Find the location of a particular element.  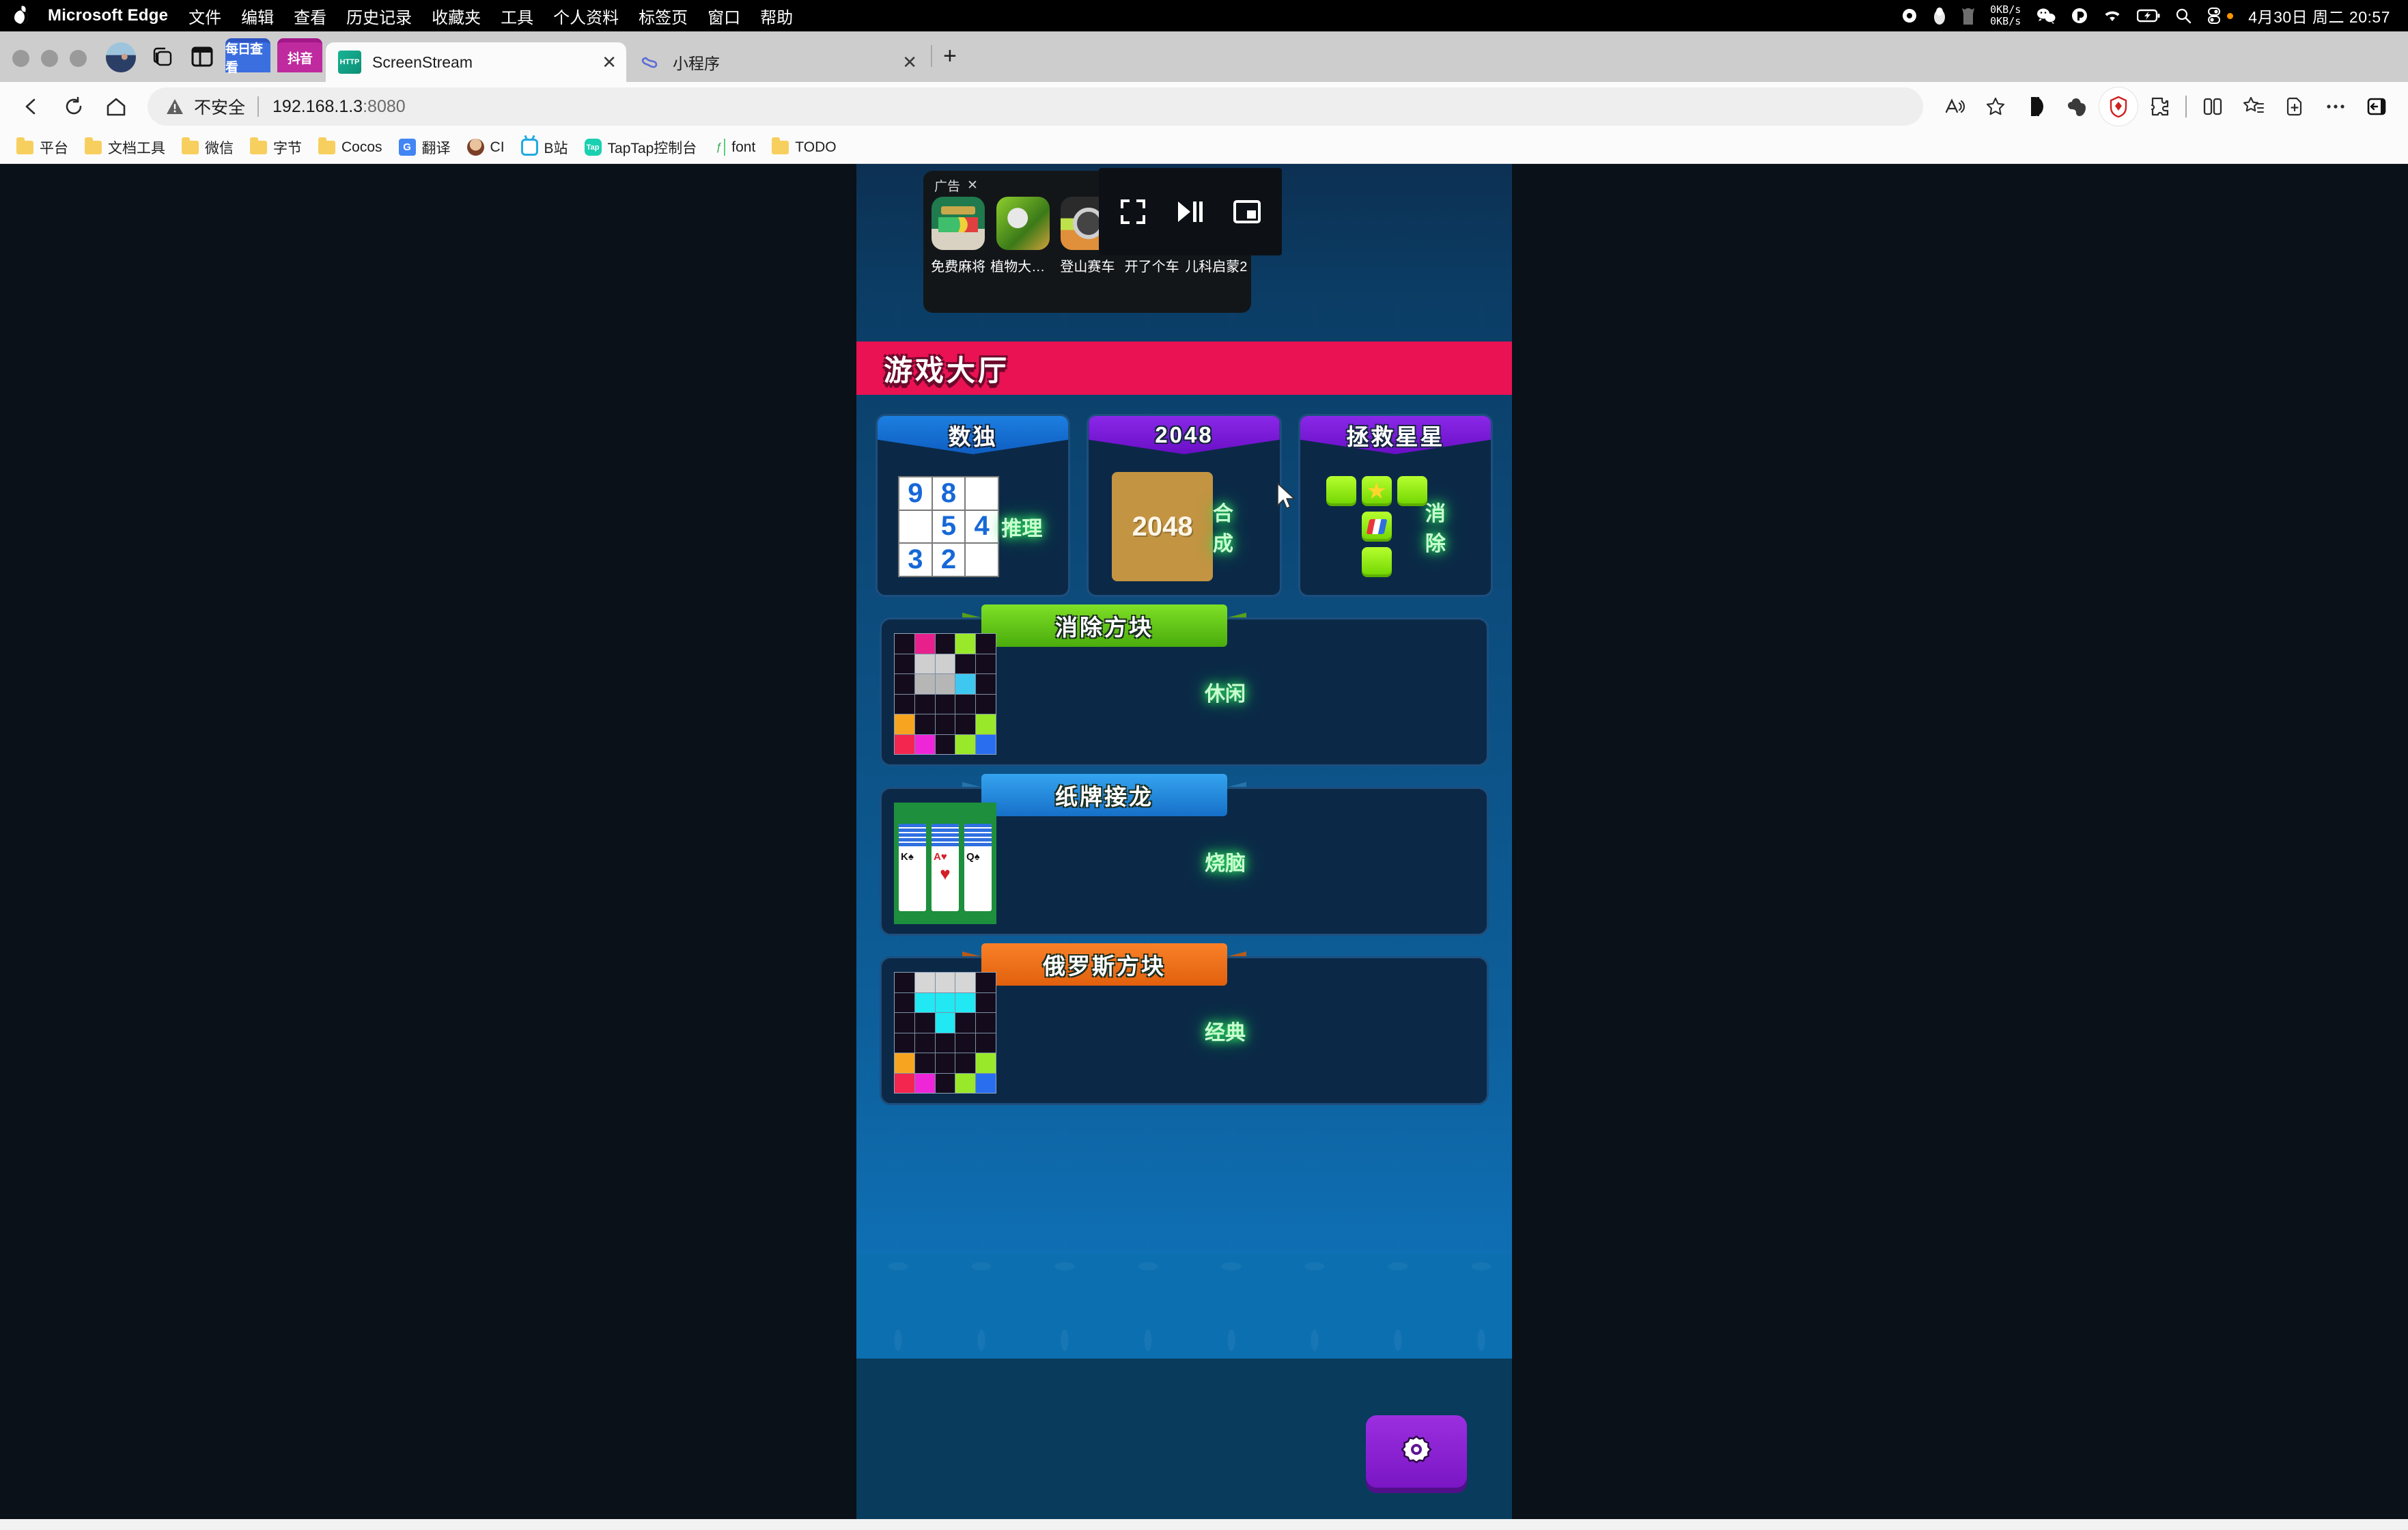

bookmark-font: ƒ font is located at coordinates (734, 147).